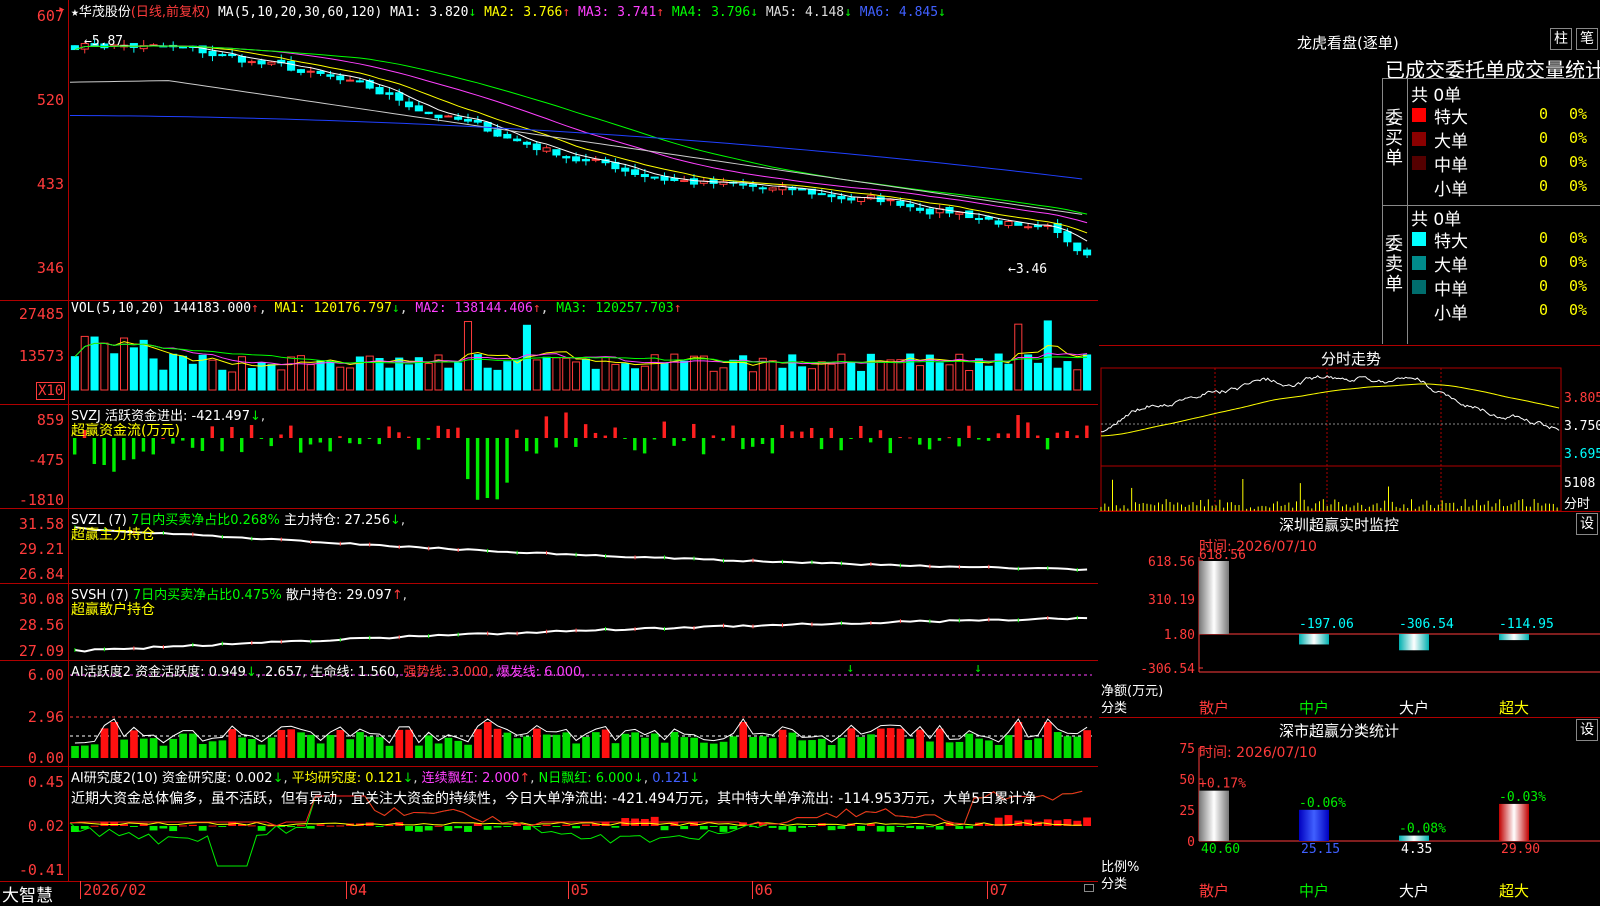  What do you see at coordinates (1578, 310) in the screenshot?
I see `order-percent: 0%` at bounding box center [1578, 310].